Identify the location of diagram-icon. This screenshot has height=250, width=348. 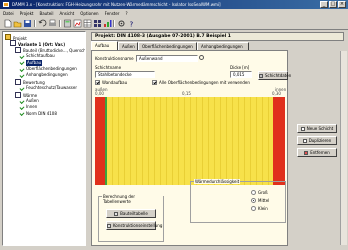
(77, 23).